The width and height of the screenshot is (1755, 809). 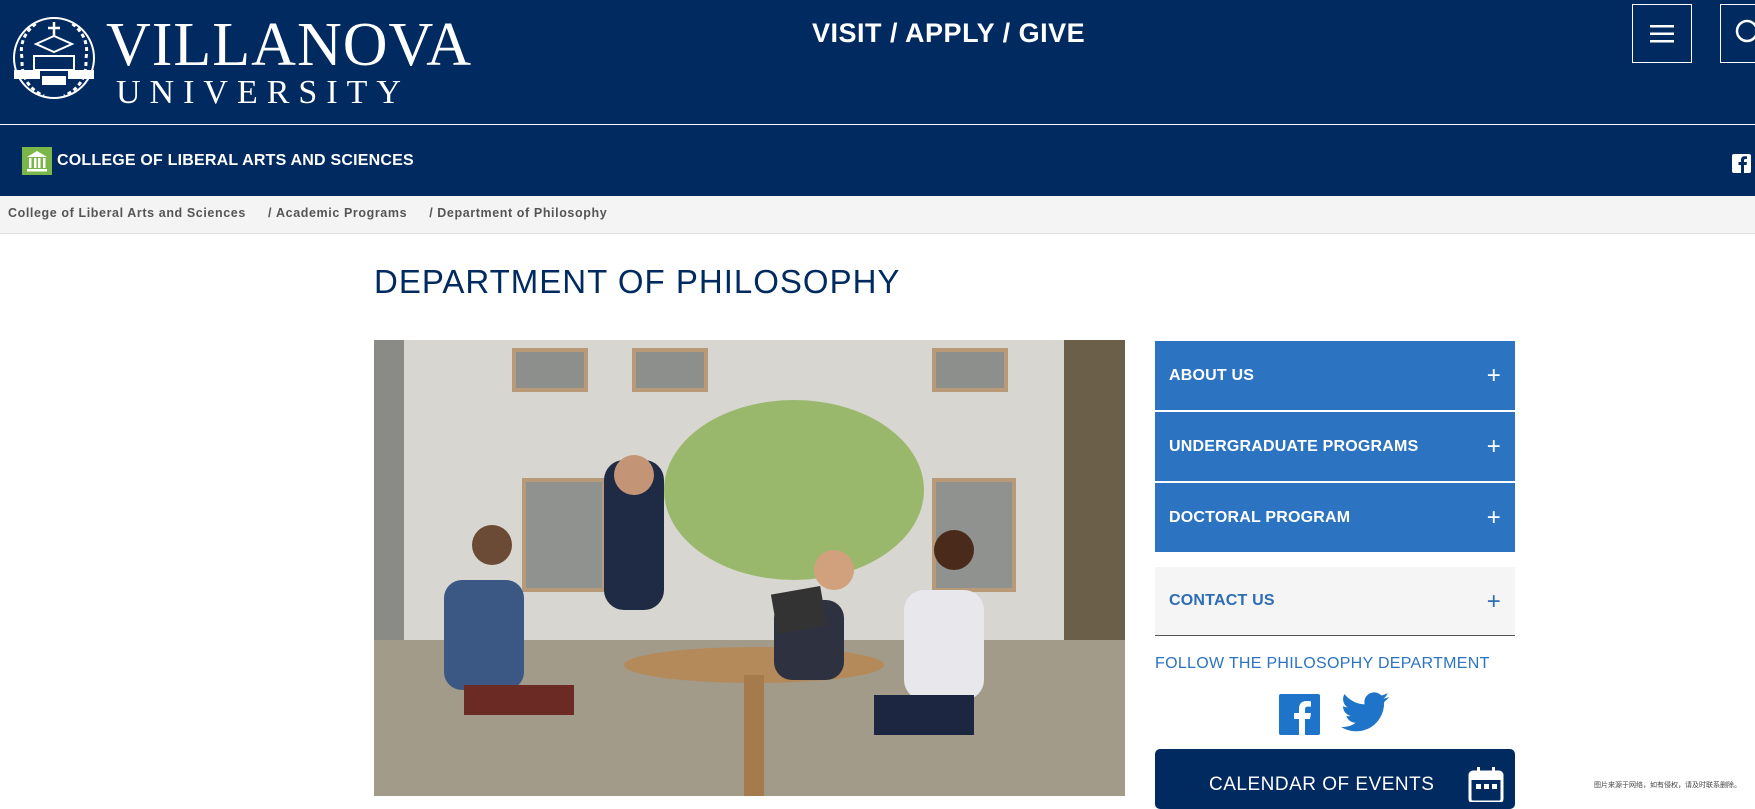 I want to click on college-bar: COLLEGE OF LIBERAL ARTS AND SCIENCES, so click(x=877, y=160).